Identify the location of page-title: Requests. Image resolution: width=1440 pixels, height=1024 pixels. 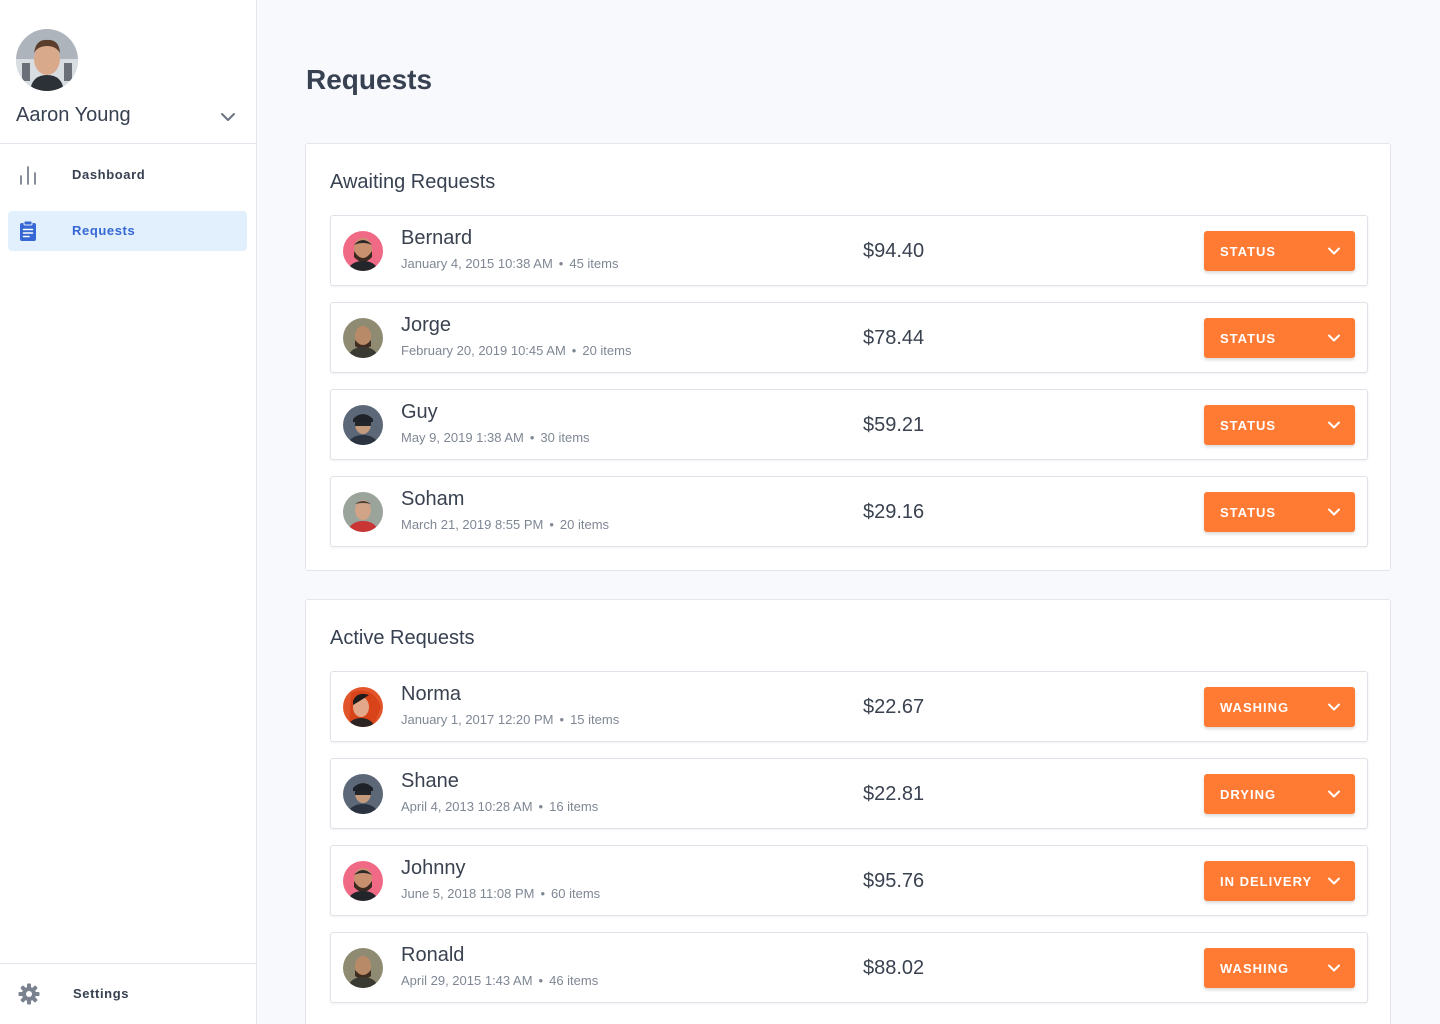
(369, 79).